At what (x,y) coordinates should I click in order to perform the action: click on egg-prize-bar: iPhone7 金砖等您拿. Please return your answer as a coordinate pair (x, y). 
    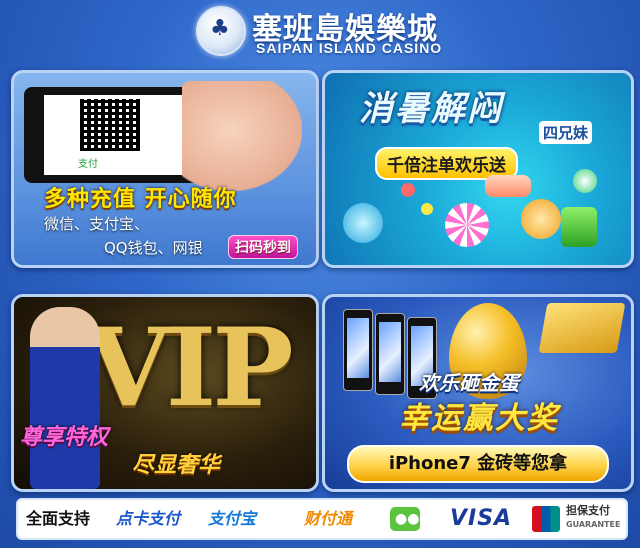
    Looking at the image, I should click on (478, 464).